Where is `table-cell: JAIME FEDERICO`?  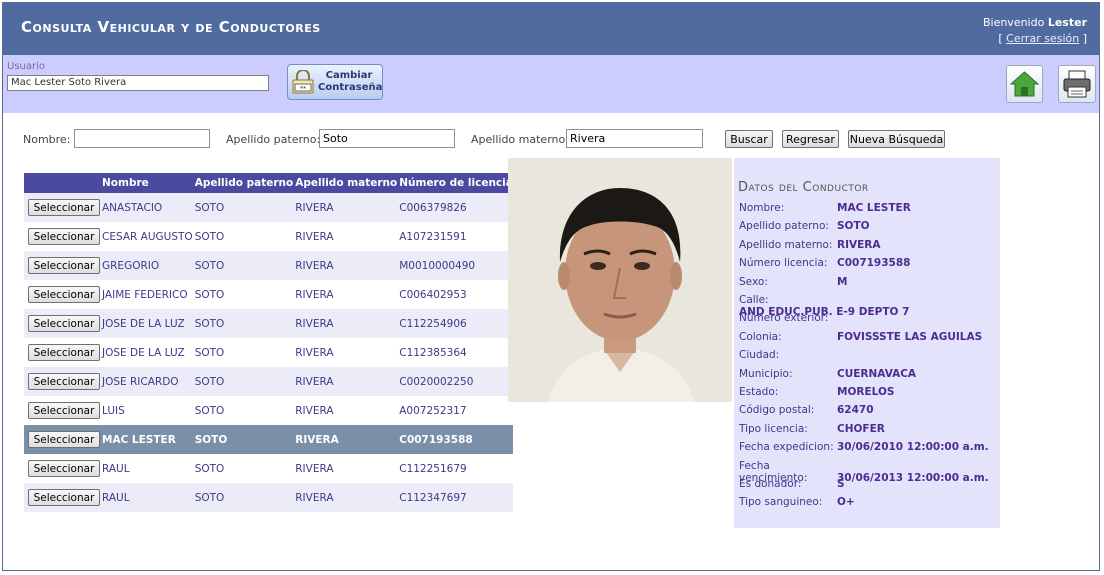
table-cell: JAIME FEDERICO is located at coordinates (146, 294).